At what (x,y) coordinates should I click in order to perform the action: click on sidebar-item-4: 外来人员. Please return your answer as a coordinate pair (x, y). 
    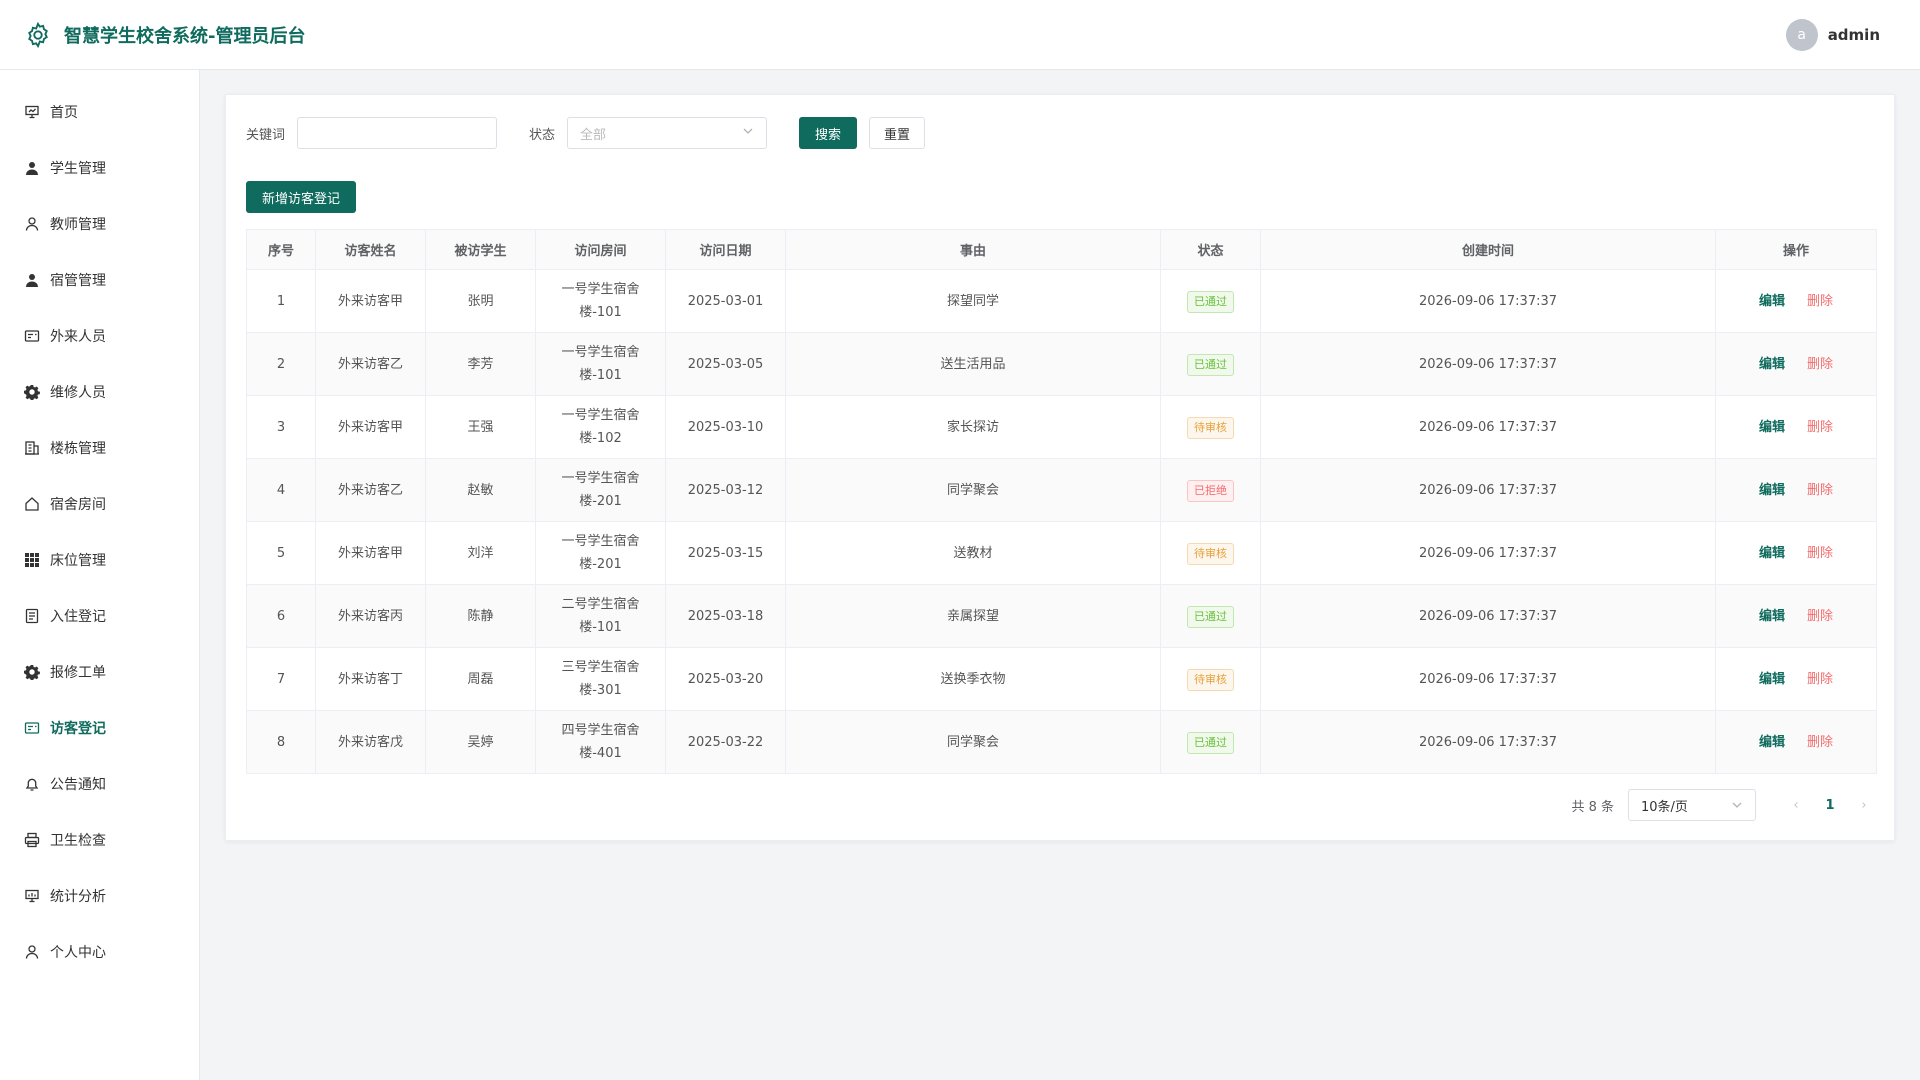
    Looking at the image, I should click on (99, 336).